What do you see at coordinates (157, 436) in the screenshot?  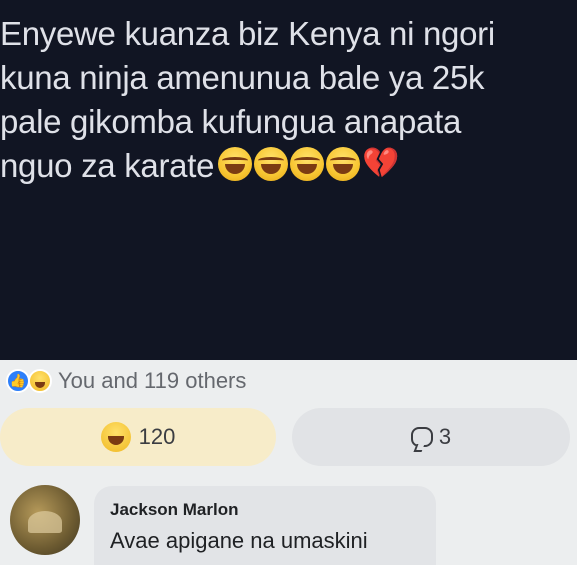 I see `haha-count: 120` at bounding box center [157, 436].